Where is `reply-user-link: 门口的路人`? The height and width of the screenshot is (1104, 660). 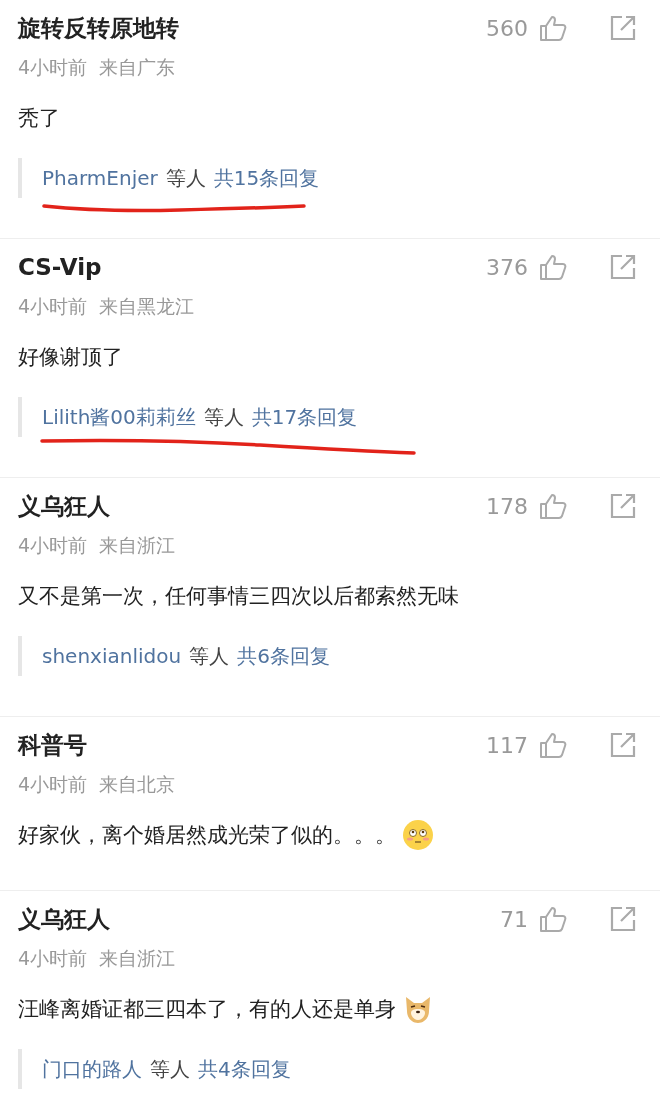
reply-user-link: 门口的路人 is located at coordinates (92, 1069).